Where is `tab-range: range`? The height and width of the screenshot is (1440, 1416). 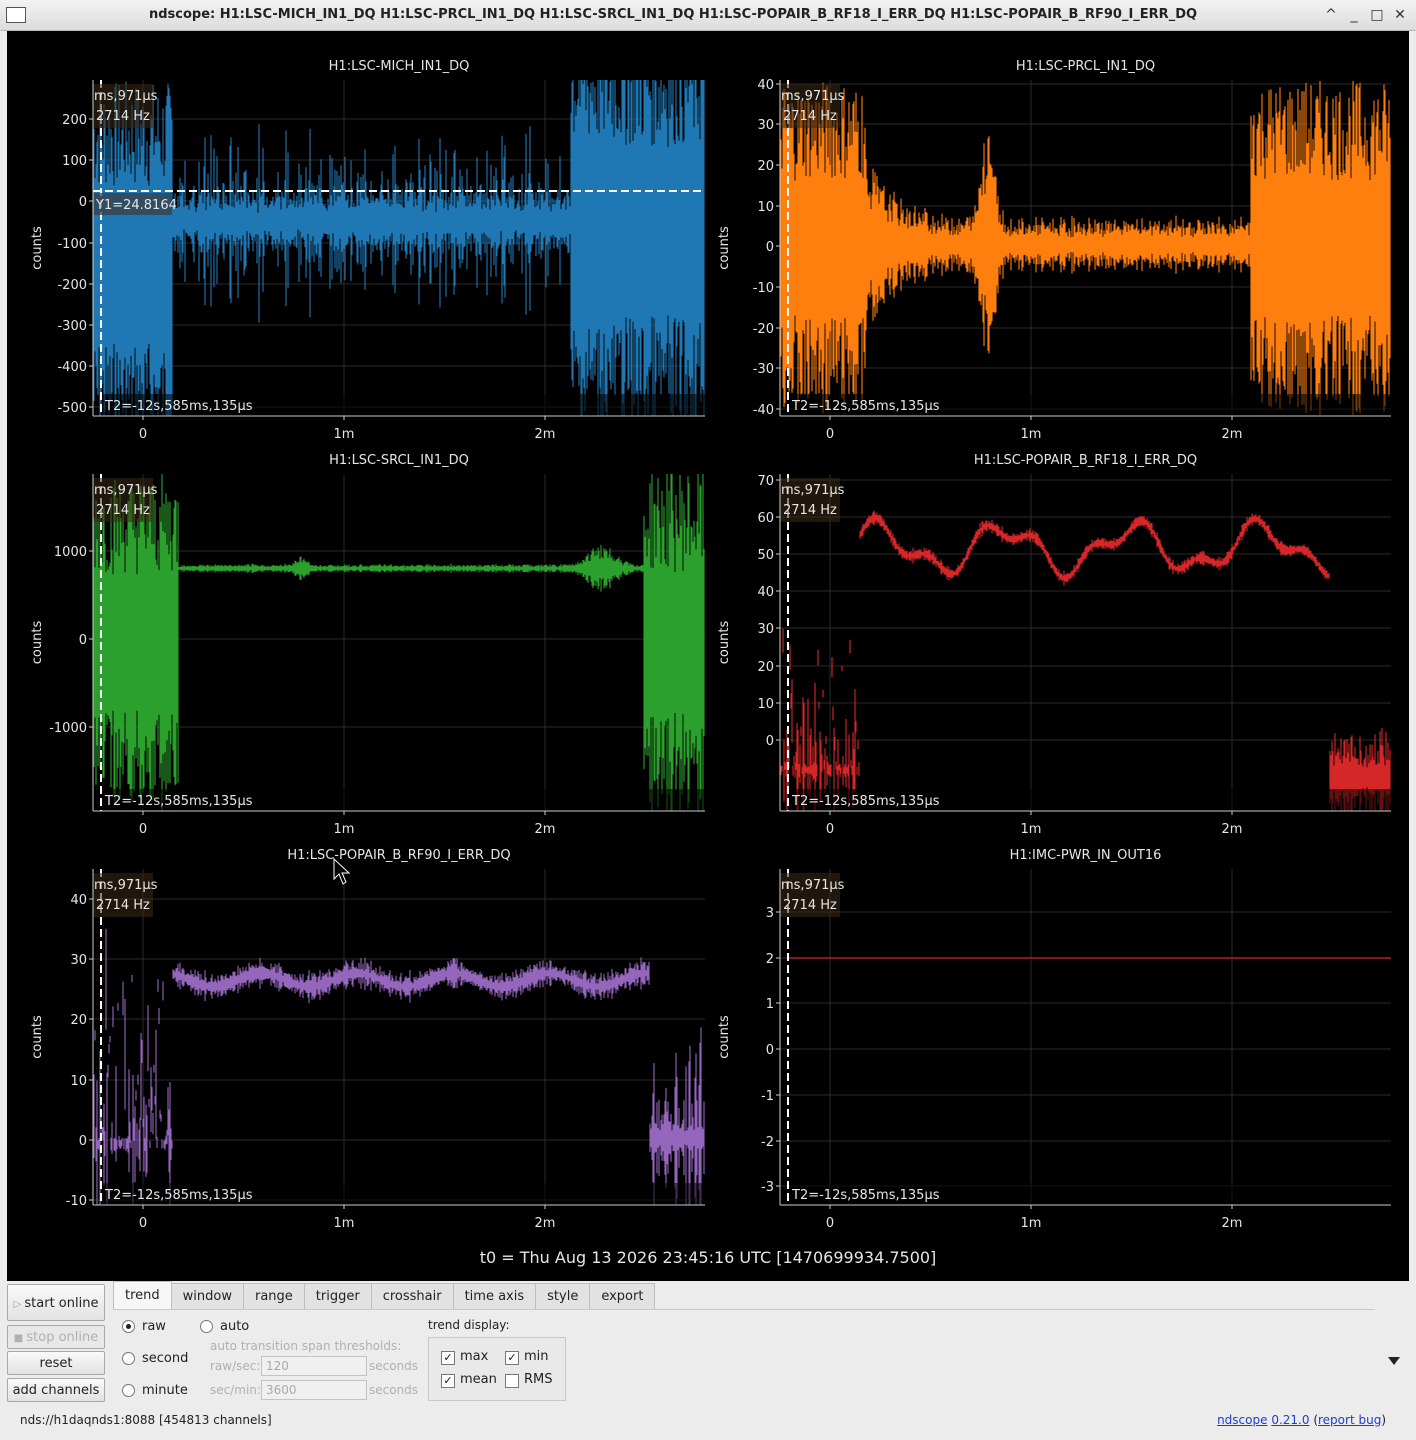 tab-range: range is located at coordinates (273, 1296).